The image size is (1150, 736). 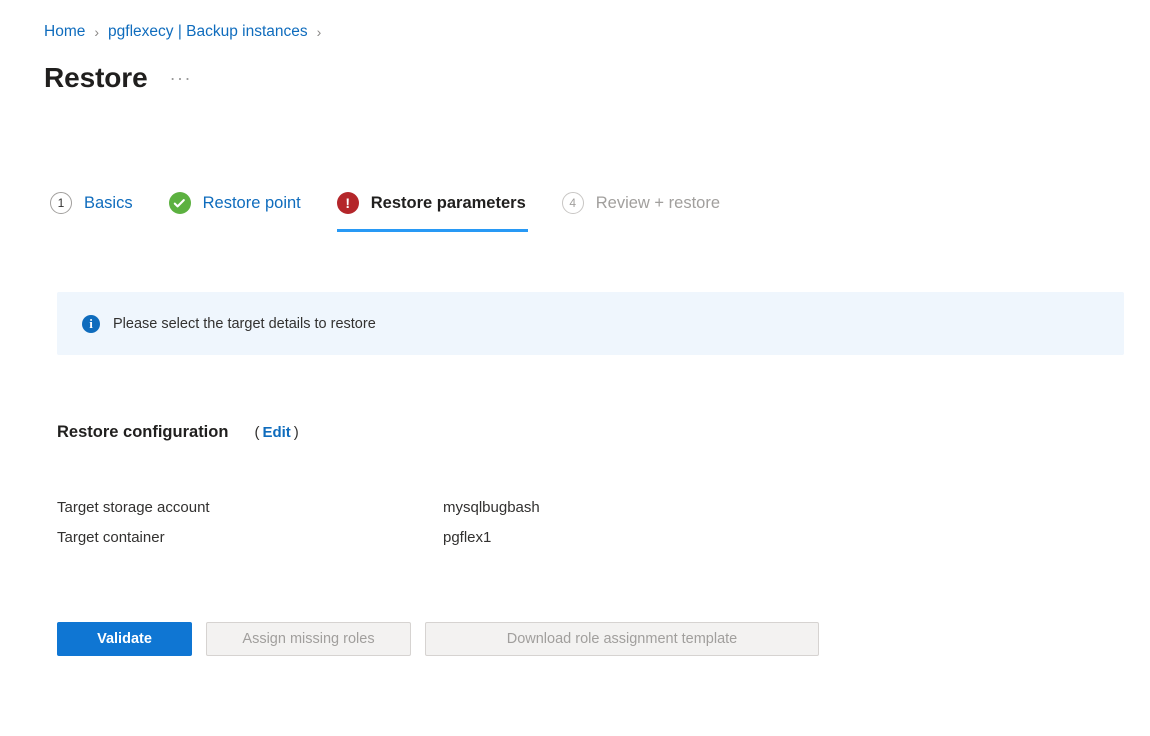 I want to click on wizard-step-label: Basics, so click(x=108, y=202).